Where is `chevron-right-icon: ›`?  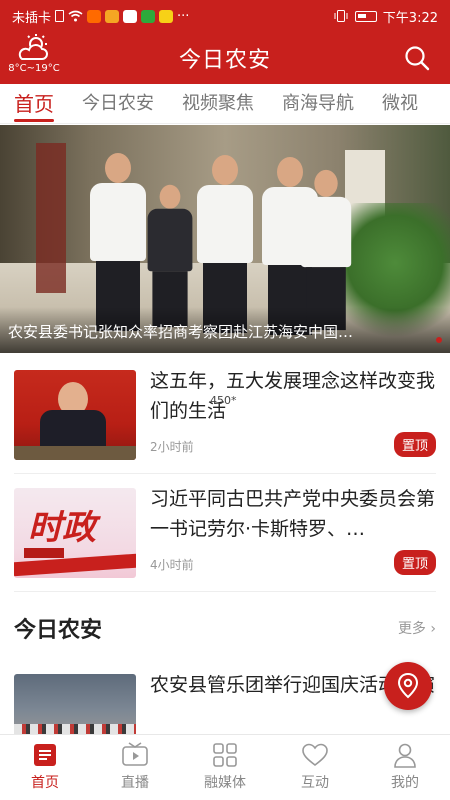
chevron-right-icon: › is located at coordinates (433, 629).